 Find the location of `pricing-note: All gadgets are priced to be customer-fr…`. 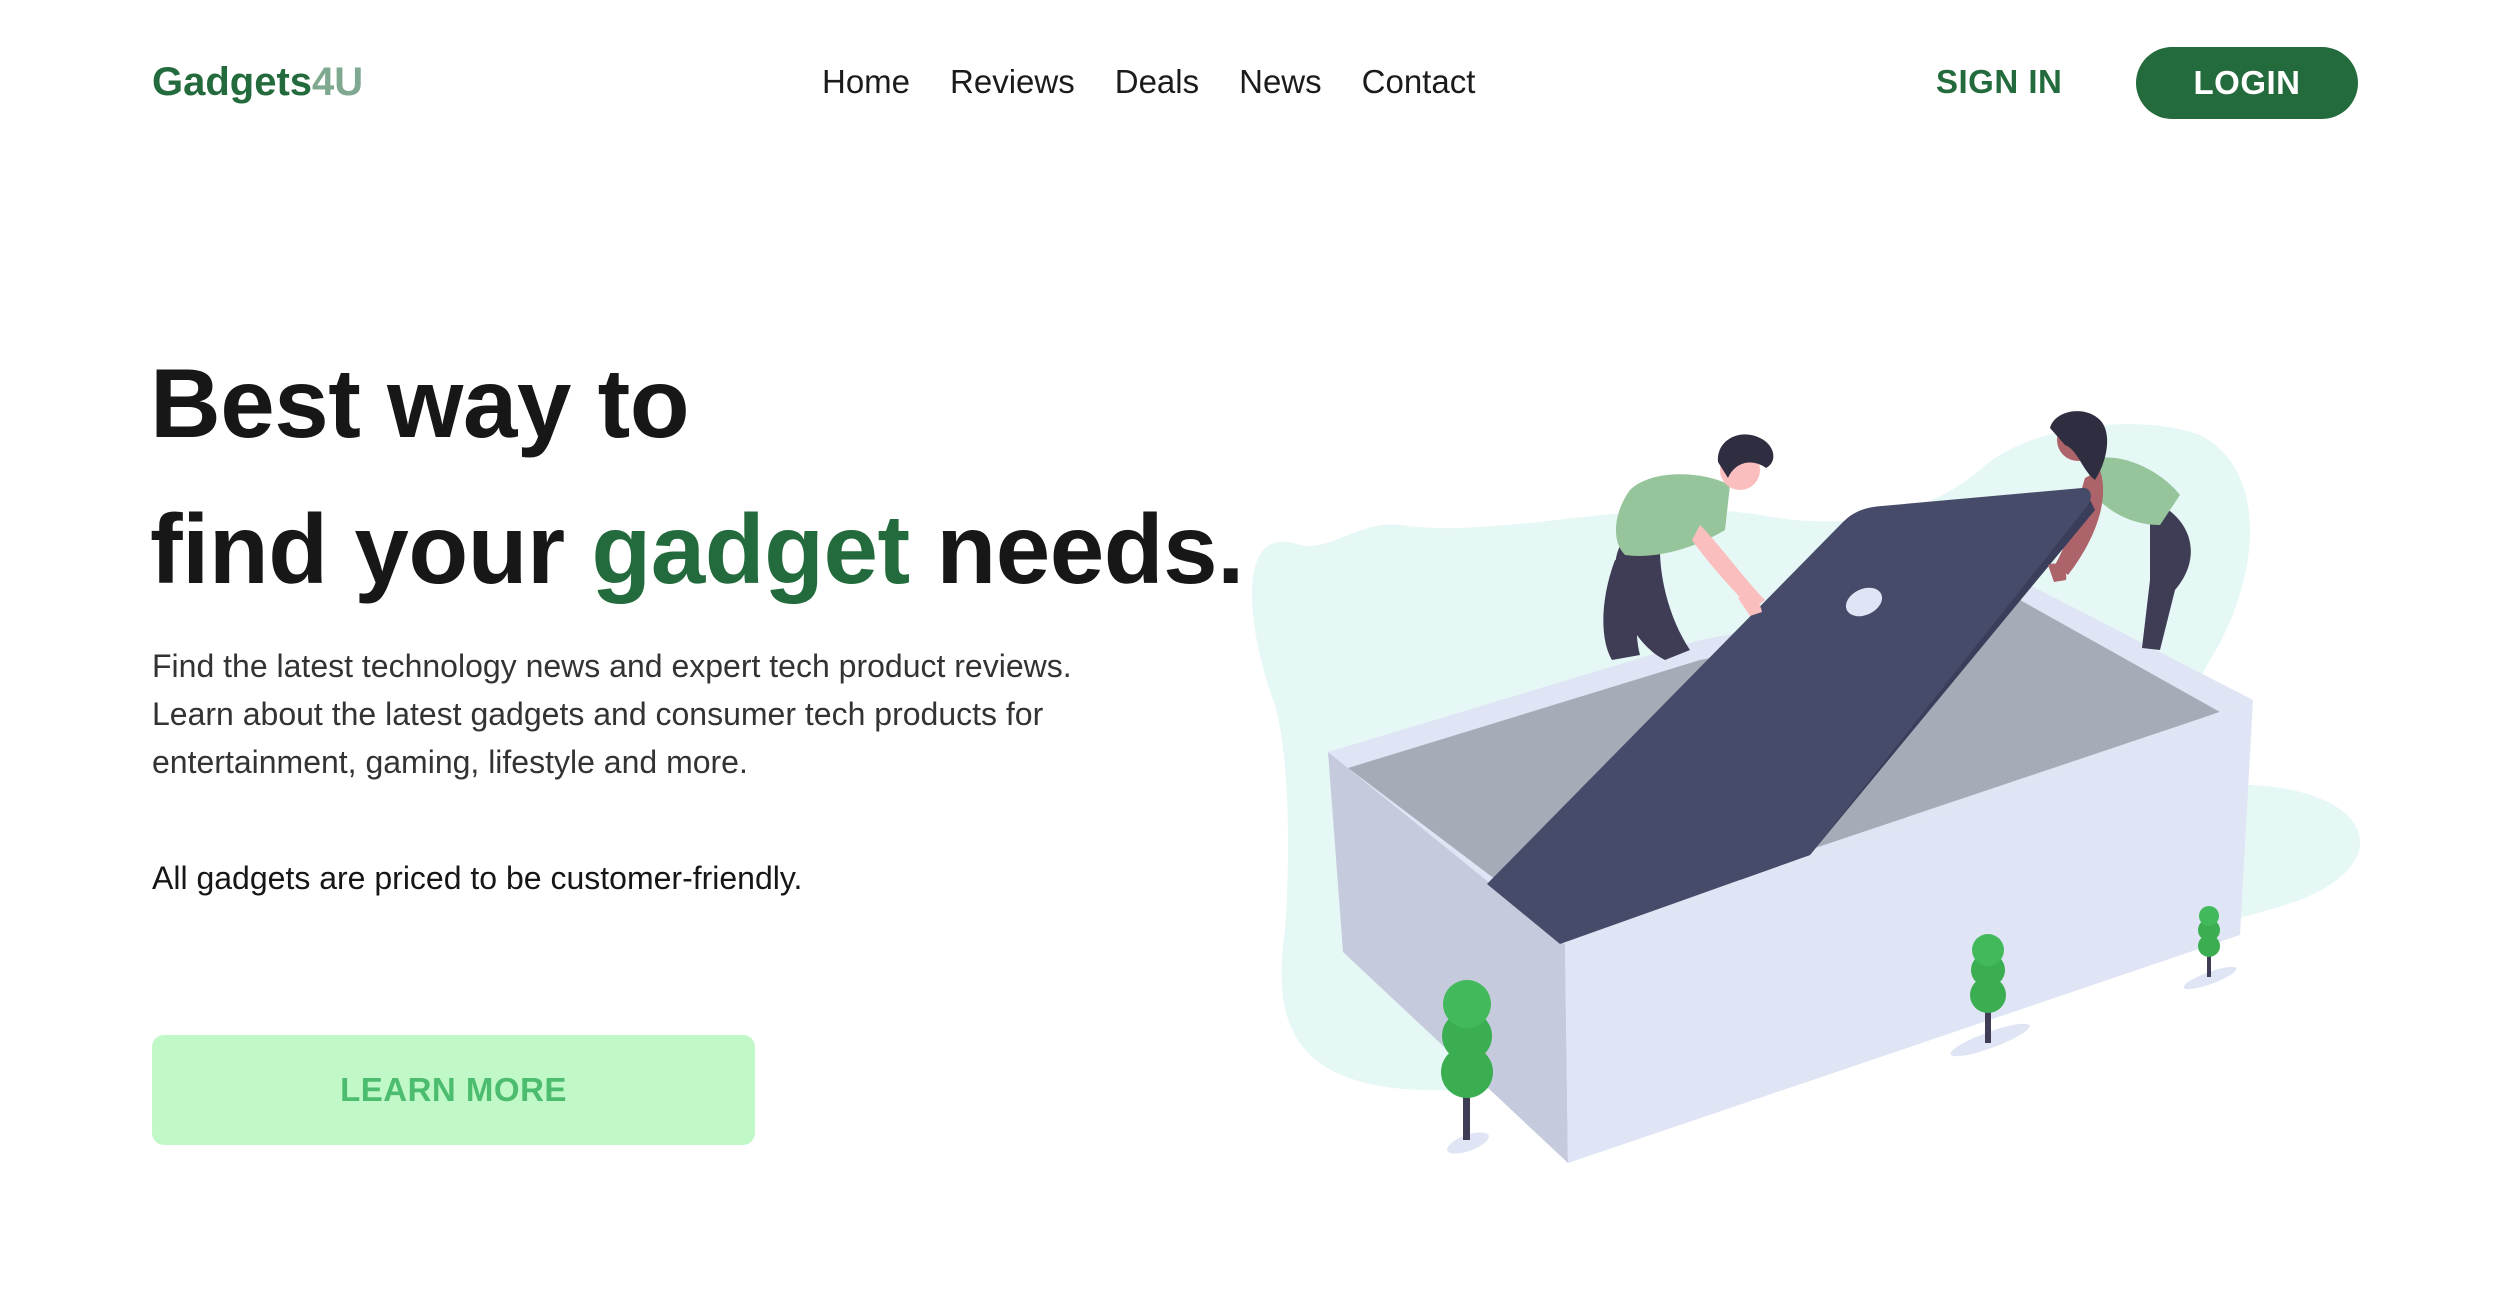

pricing-note: All gadgets are priced to be customer-fr… is located at coordinates (477, 878).